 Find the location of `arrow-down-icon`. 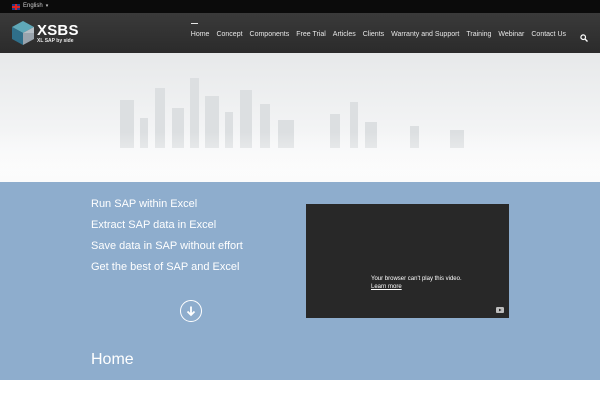

arrow-down-icon is located at coordinates (191, 311).